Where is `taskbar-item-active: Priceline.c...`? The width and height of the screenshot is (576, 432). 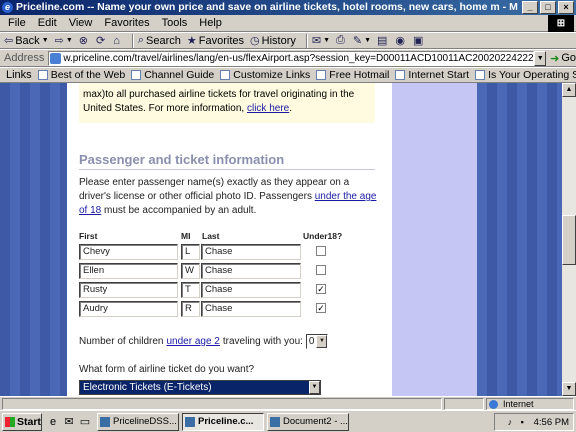
taskbar-item-active: Priceline.c... is located at coordinates (223, 421).